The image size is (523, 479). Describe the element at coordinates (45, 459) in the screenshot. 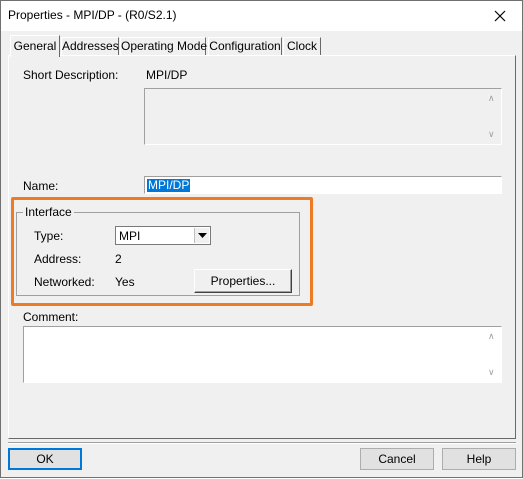

I see `ok-button: OK` at that location.